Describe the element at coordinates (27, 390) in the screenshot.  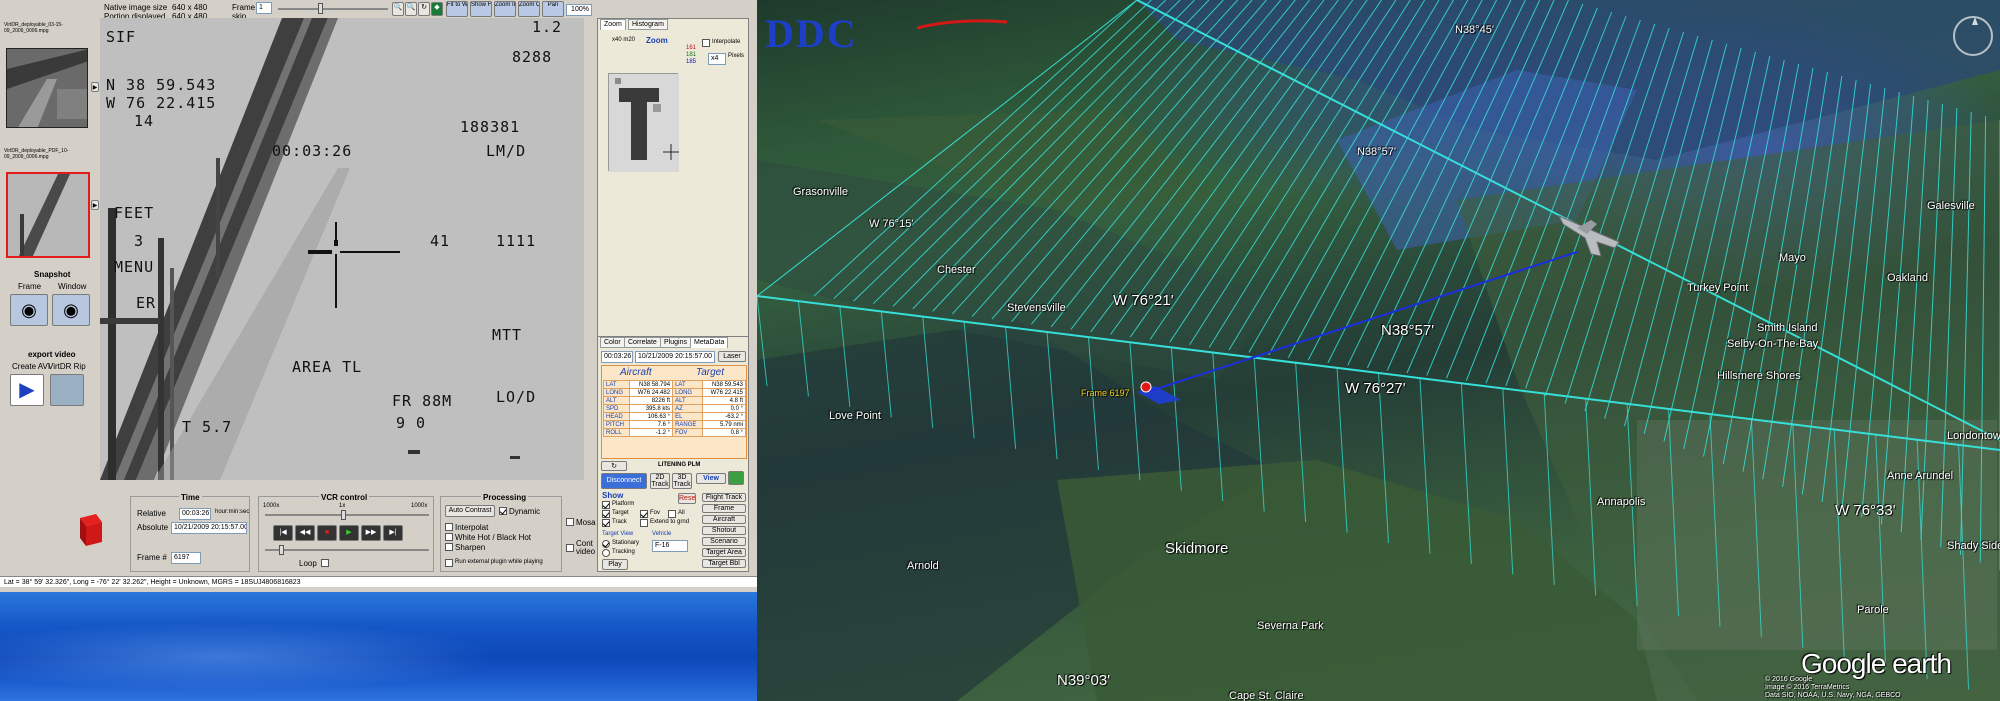
I see `create-avi-icon: ▶` at that location.